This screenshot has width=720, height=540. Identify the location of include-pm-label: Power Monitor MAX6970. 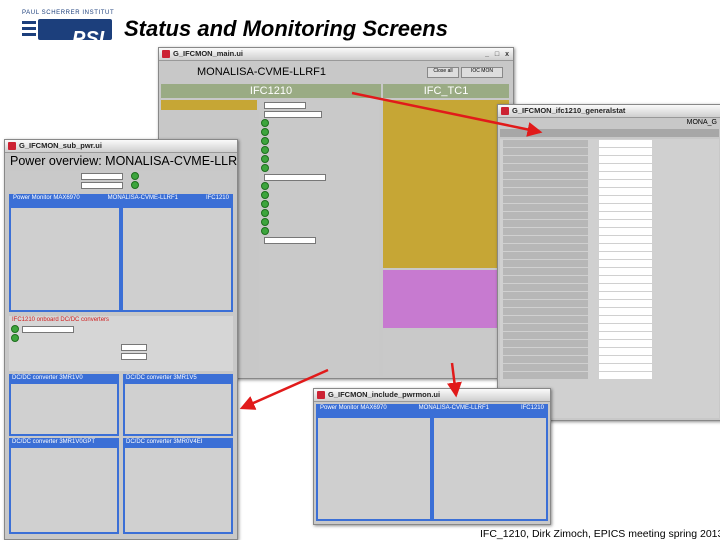
(353, 408).